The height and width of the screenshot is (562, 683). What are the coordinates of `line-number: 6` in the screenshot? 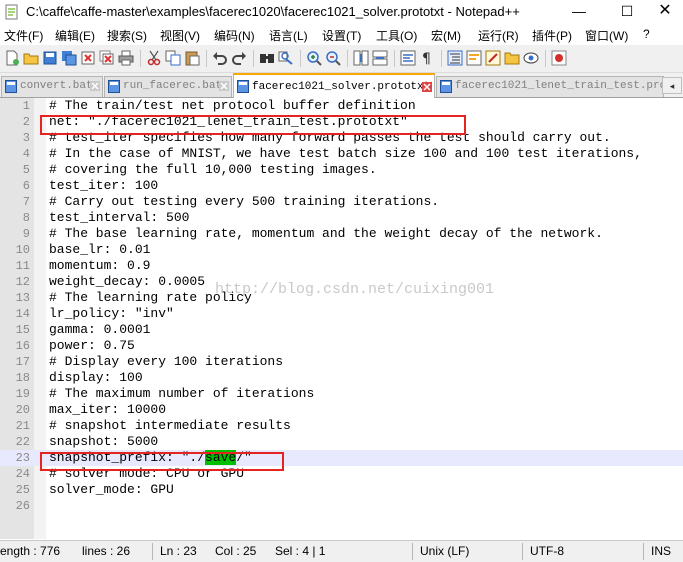 It's located at (26, 186).